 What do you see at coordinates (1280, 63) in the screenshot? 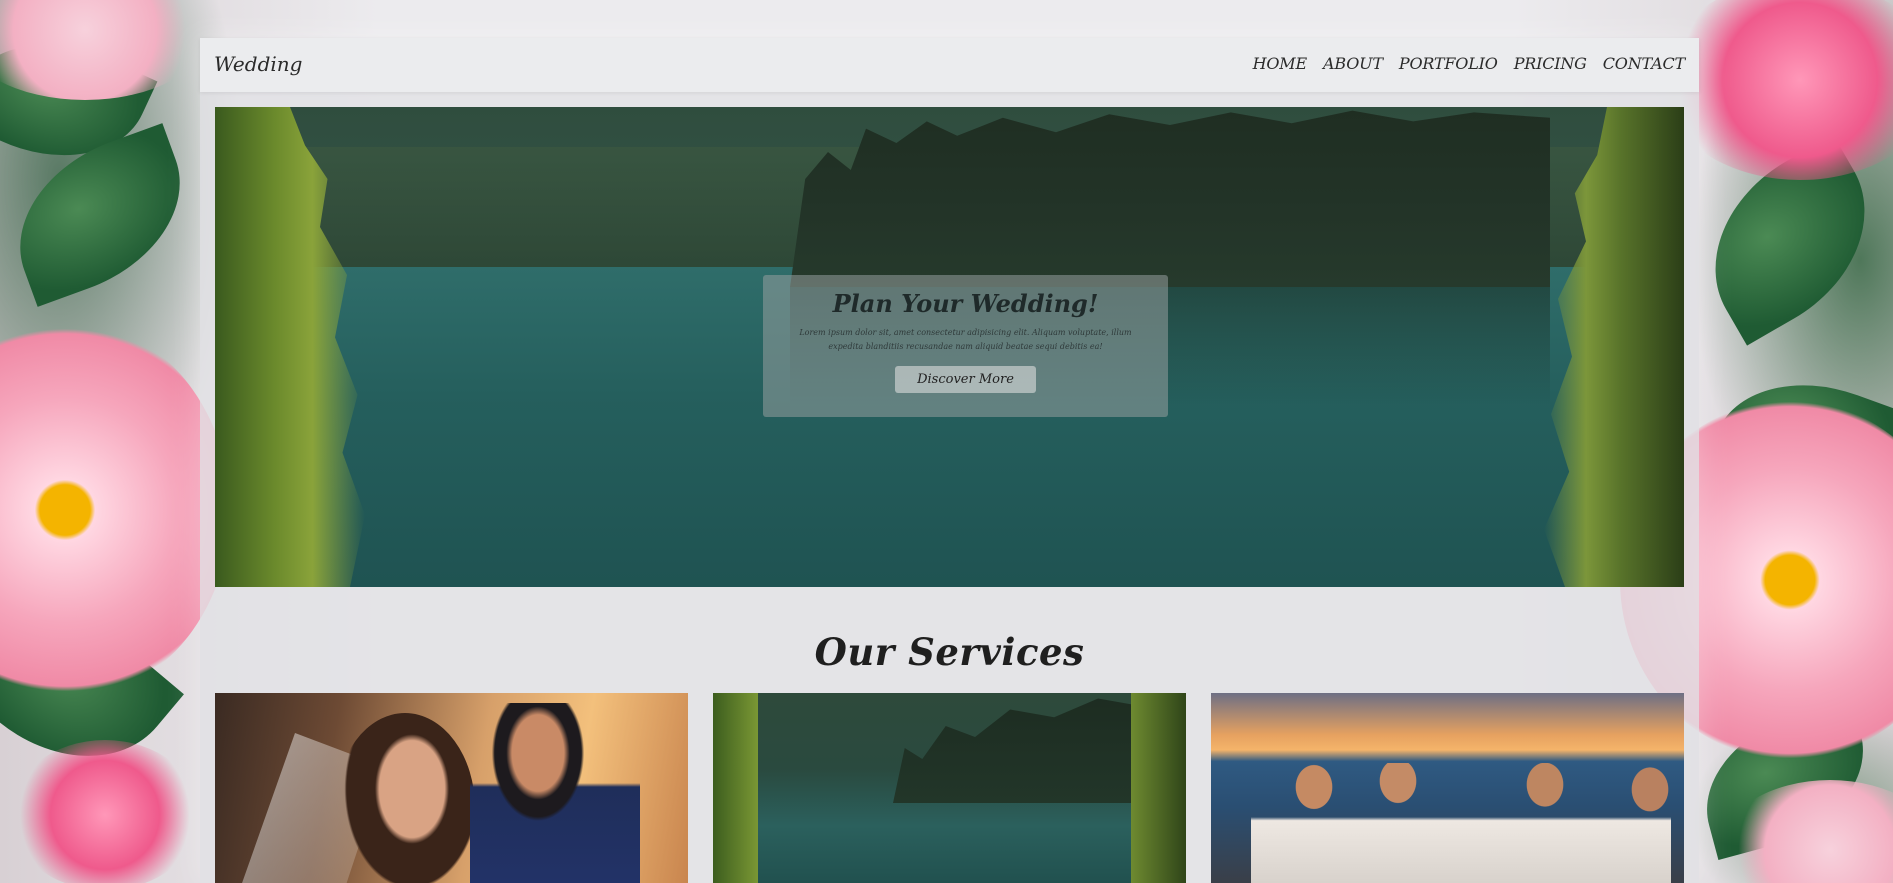
I see `nav-link-home: HOME` at bounding box center [1280, 63].